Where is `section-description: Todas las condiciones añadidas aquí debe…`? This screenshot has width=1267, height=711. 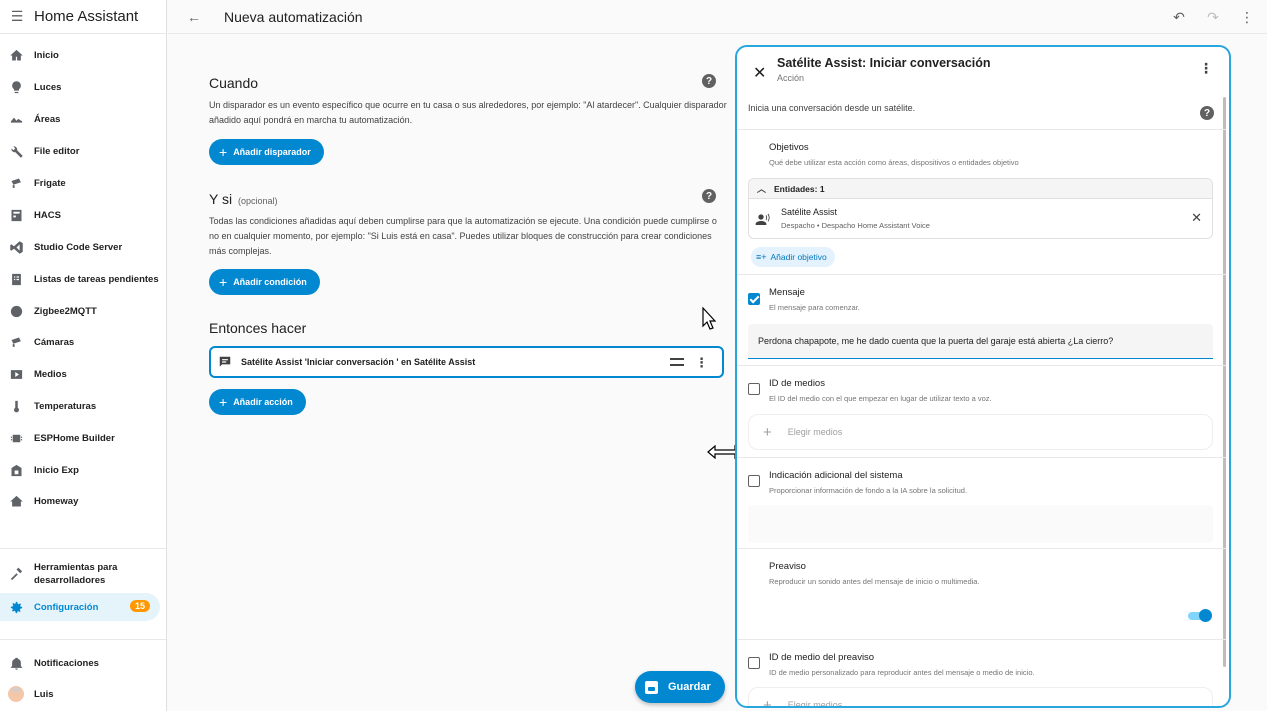
section-description: Todas las condiciones añadidas aquí debe… is located at coordinates (463, 236).